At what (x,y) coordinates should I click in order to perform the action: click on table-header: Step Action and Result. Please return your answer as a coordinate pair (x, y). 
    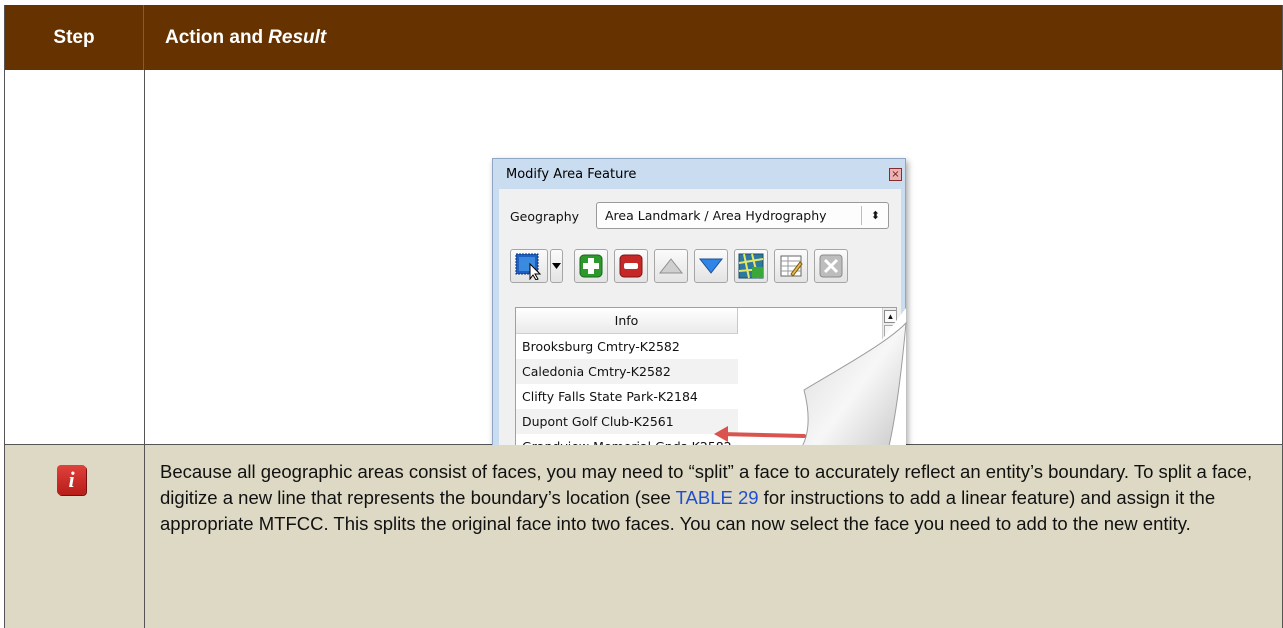
    Looking at the image, I should click on (643, 37).